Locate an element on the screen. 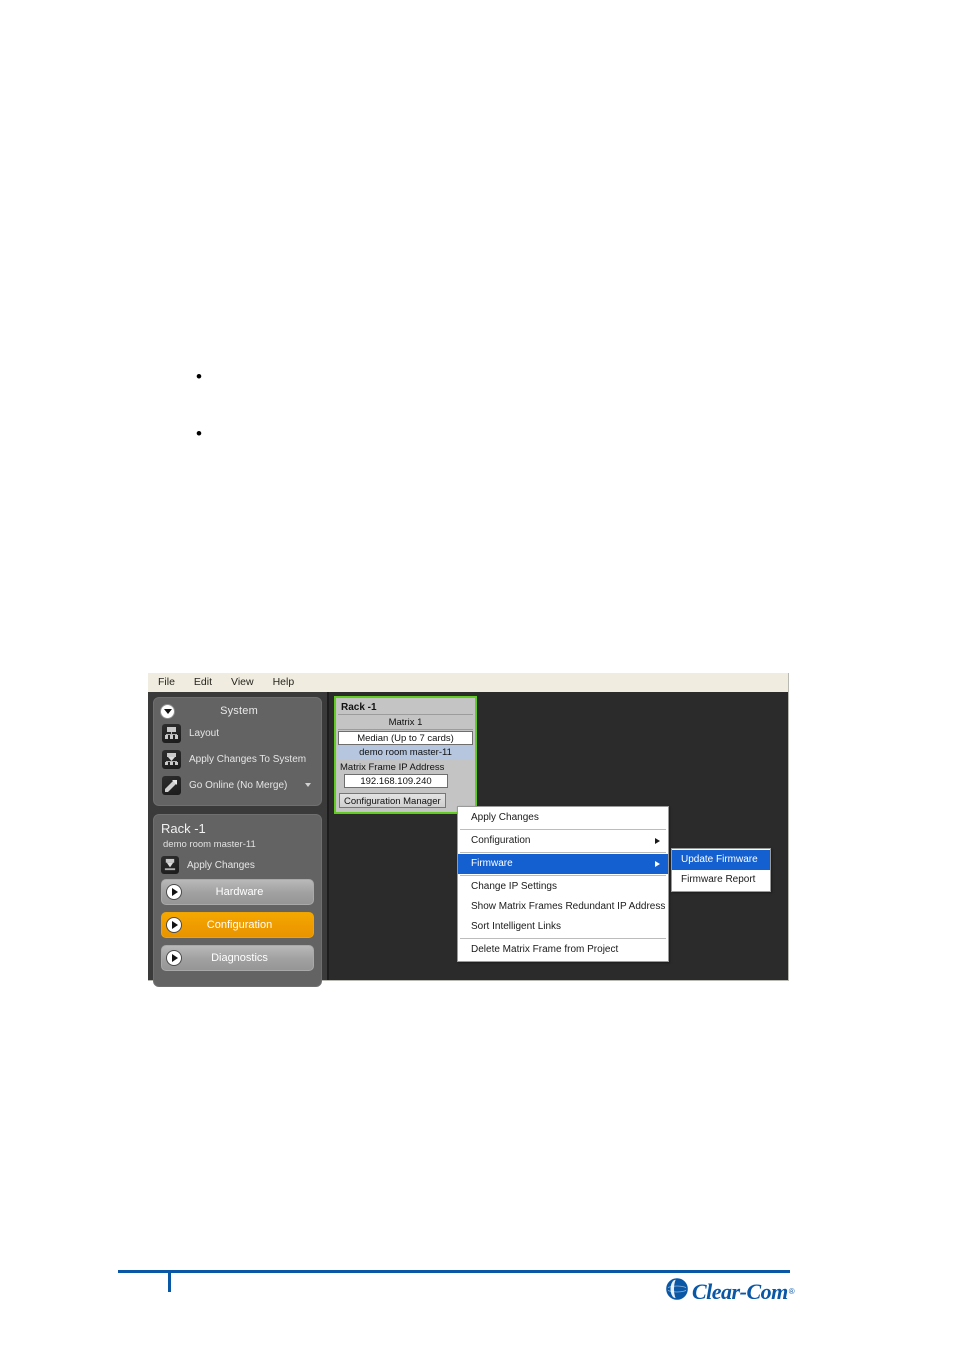  rack-button-label: Configuration is located at coordinates (239, 925).